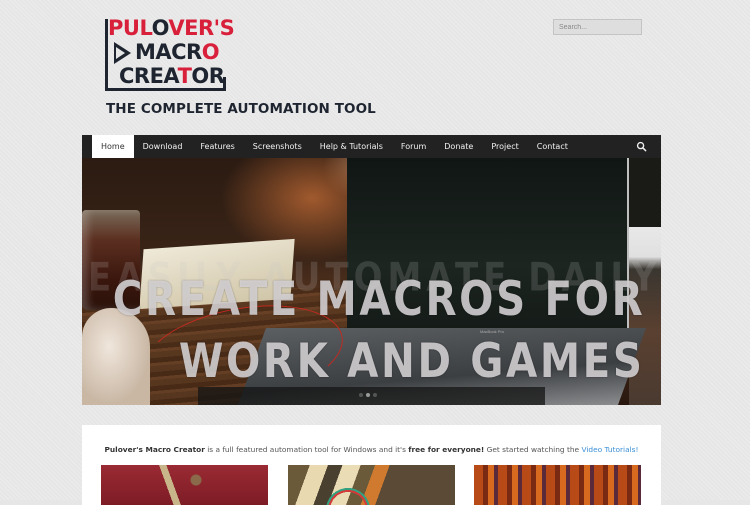 The width and height of the screenshot is (750, 505). I want to click on logo-line-2: MACRO, so click(177, 52).